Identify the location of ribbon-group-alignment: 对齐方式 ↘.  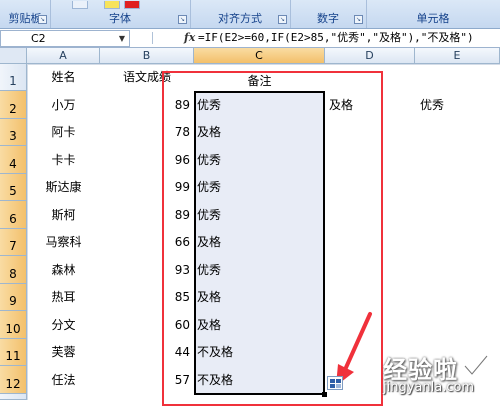
(240, 14).